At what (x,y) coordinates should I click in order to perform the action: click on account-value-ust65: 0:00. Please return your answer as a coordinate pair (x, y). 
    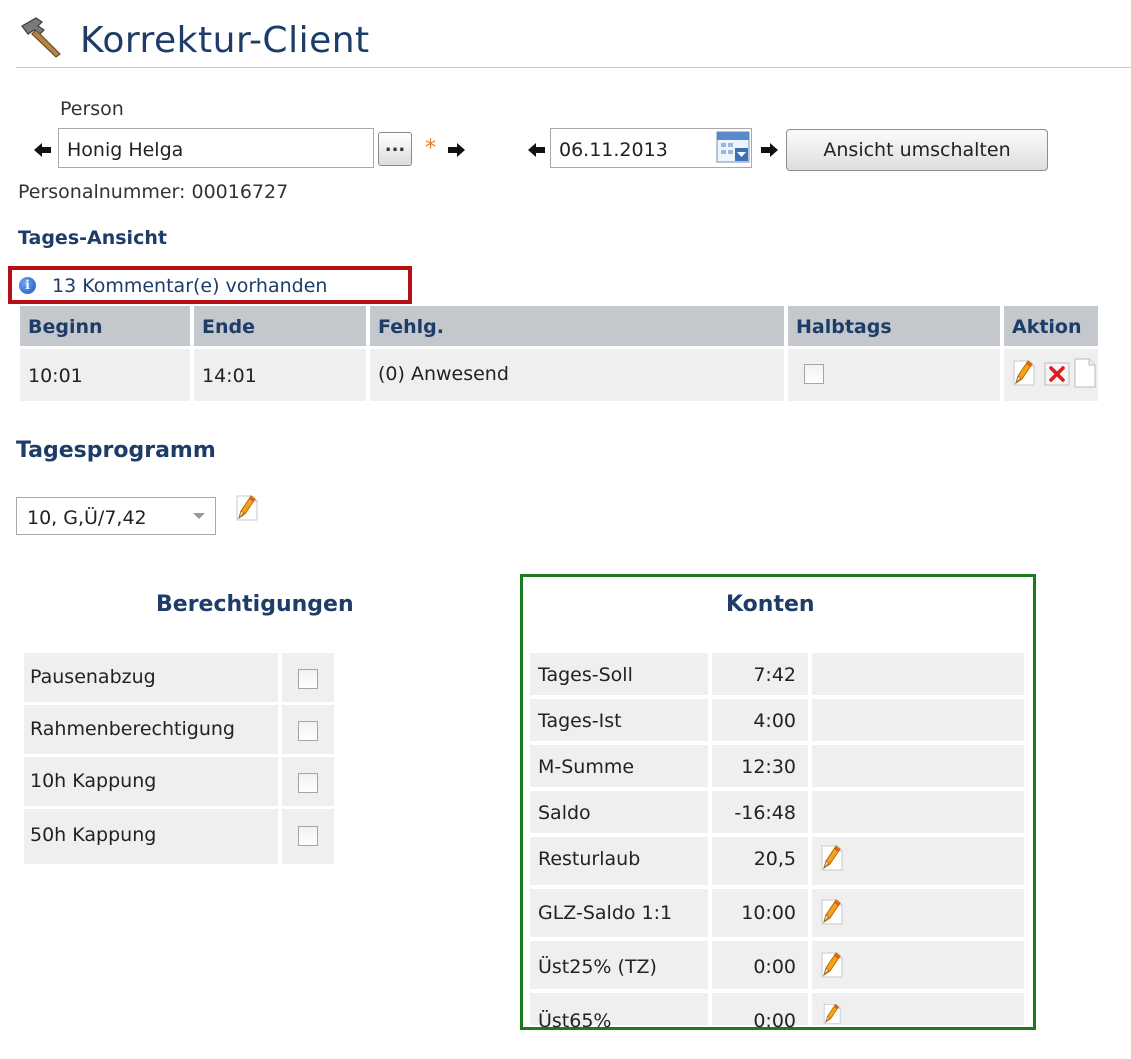
    Looking at the image, I should click on (774, 1021).